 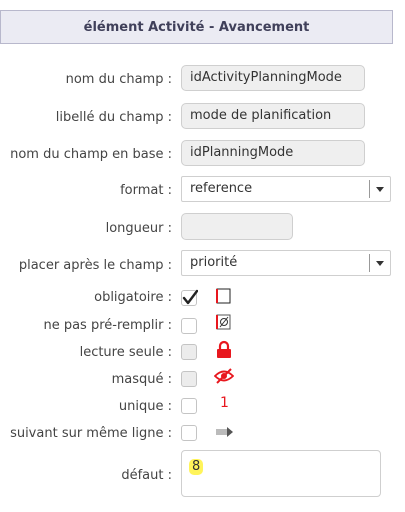 What do you see at coordinates (189, 406) in the screenshot?
I see `unique-checkbox` at bounding box center [189, 406].